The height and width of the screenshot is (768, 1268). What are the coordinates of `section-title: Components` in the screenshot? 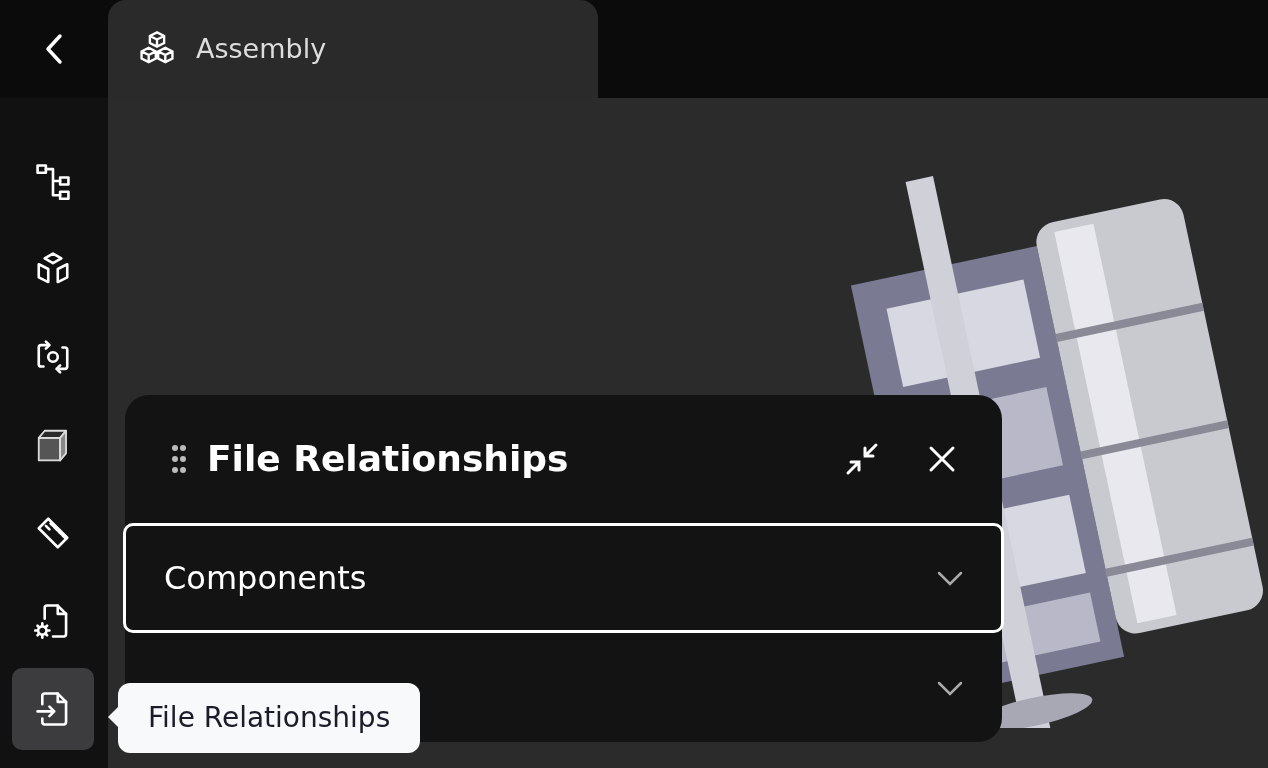 It's located at (265, 578).